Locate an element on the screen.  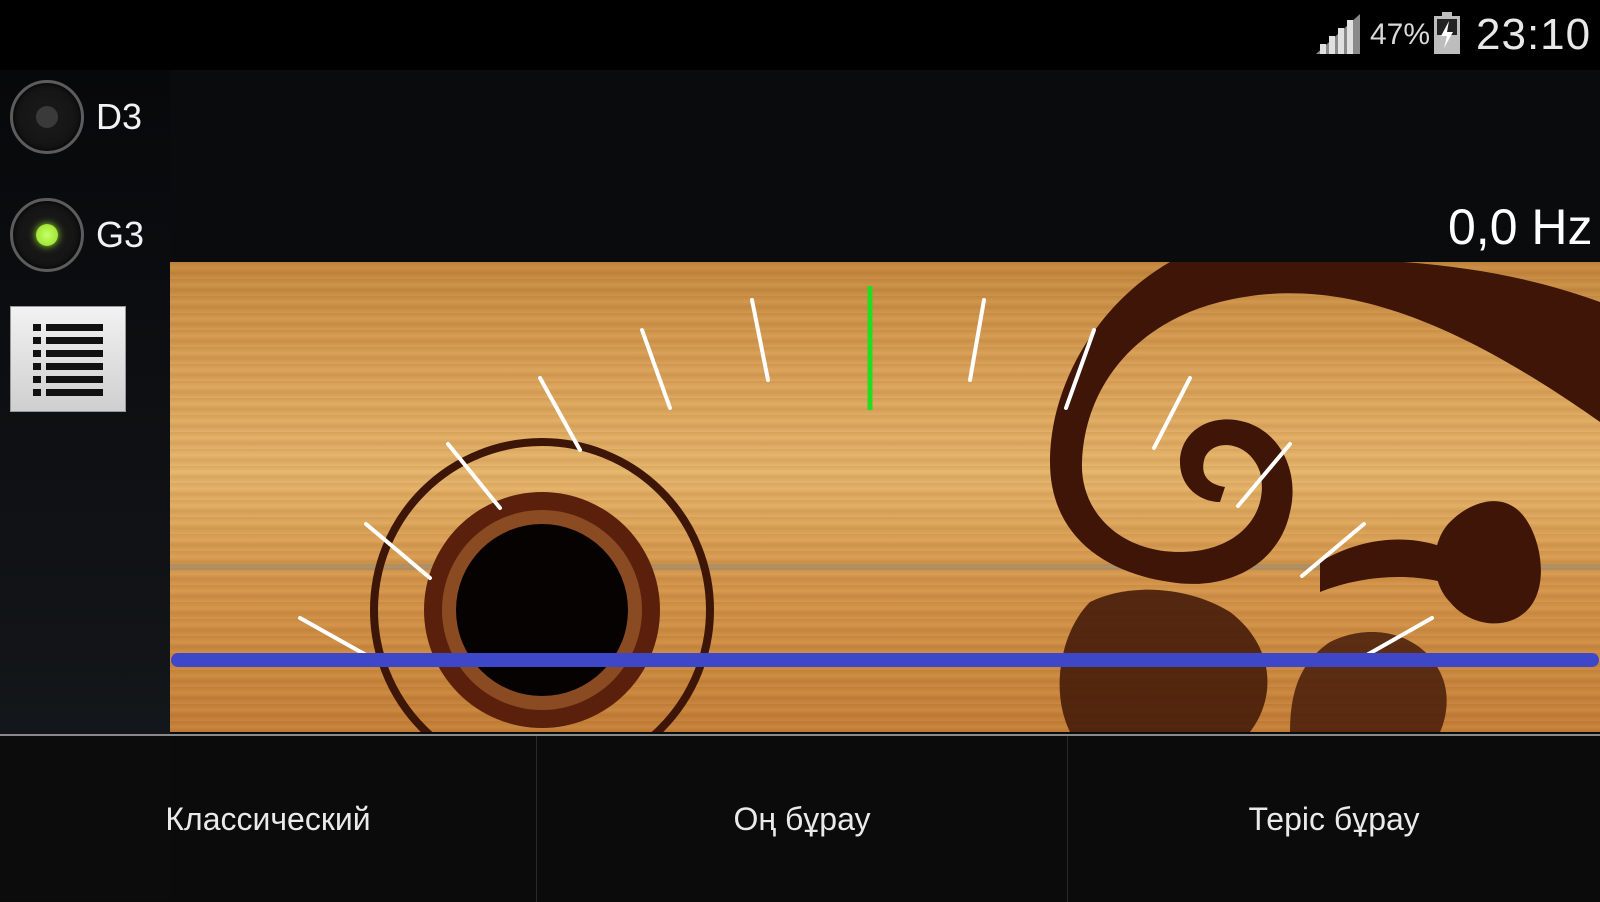
soundhole is located at coordinates (542, 585).